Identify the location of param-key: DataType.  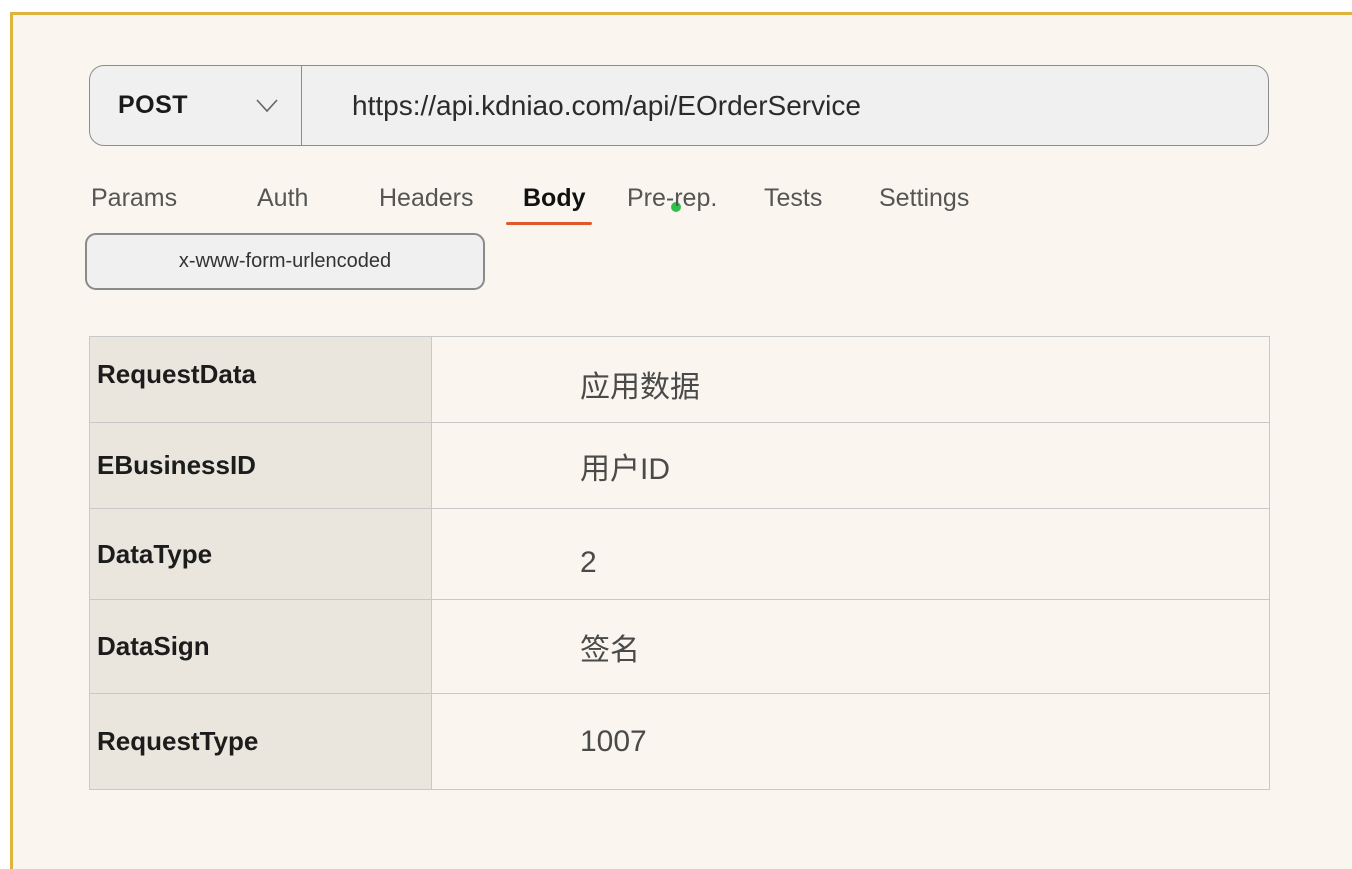
(260, 554).